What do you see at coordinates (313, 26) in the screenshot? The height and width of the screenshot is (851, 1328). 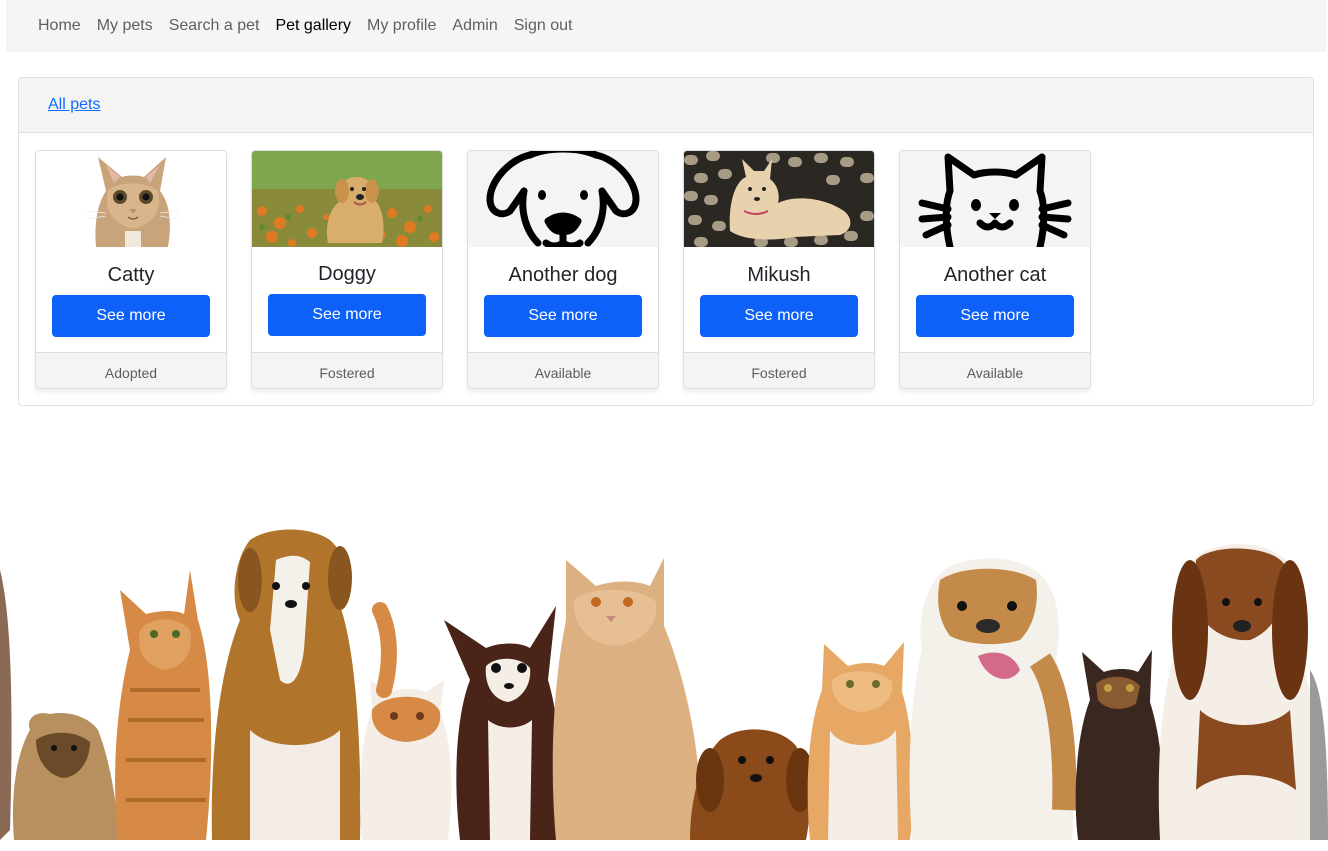 I see `nav-pet-gallery: Pet gallery` at bounding box center [313, 26].